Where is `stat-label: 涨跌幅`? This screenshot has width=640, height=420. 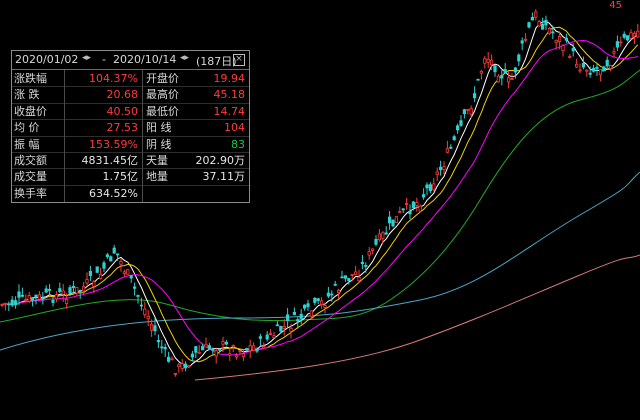 stat-label: 涨跌幅 is located at coordinates (30, 78).